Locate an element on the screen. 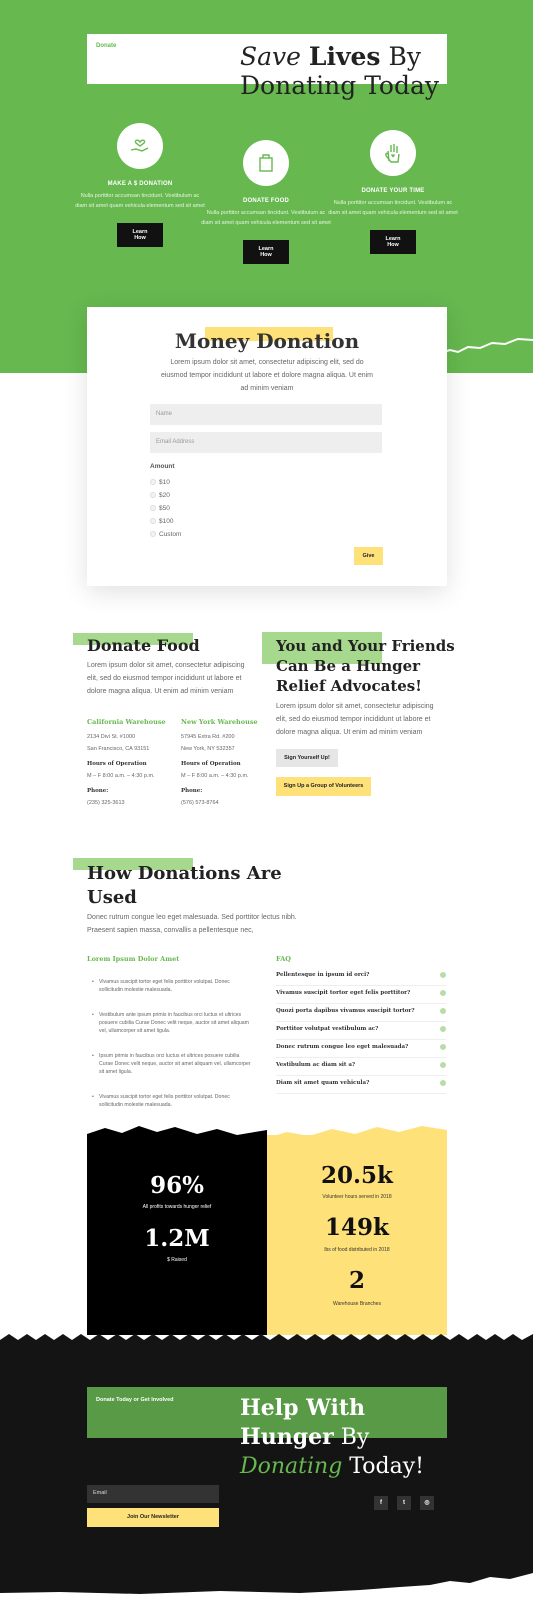 The height and width of the screenshot is (1597, 533). sign-up-group-button: Sign Up a Group of Volunteers is located at coordinates (323, 786).